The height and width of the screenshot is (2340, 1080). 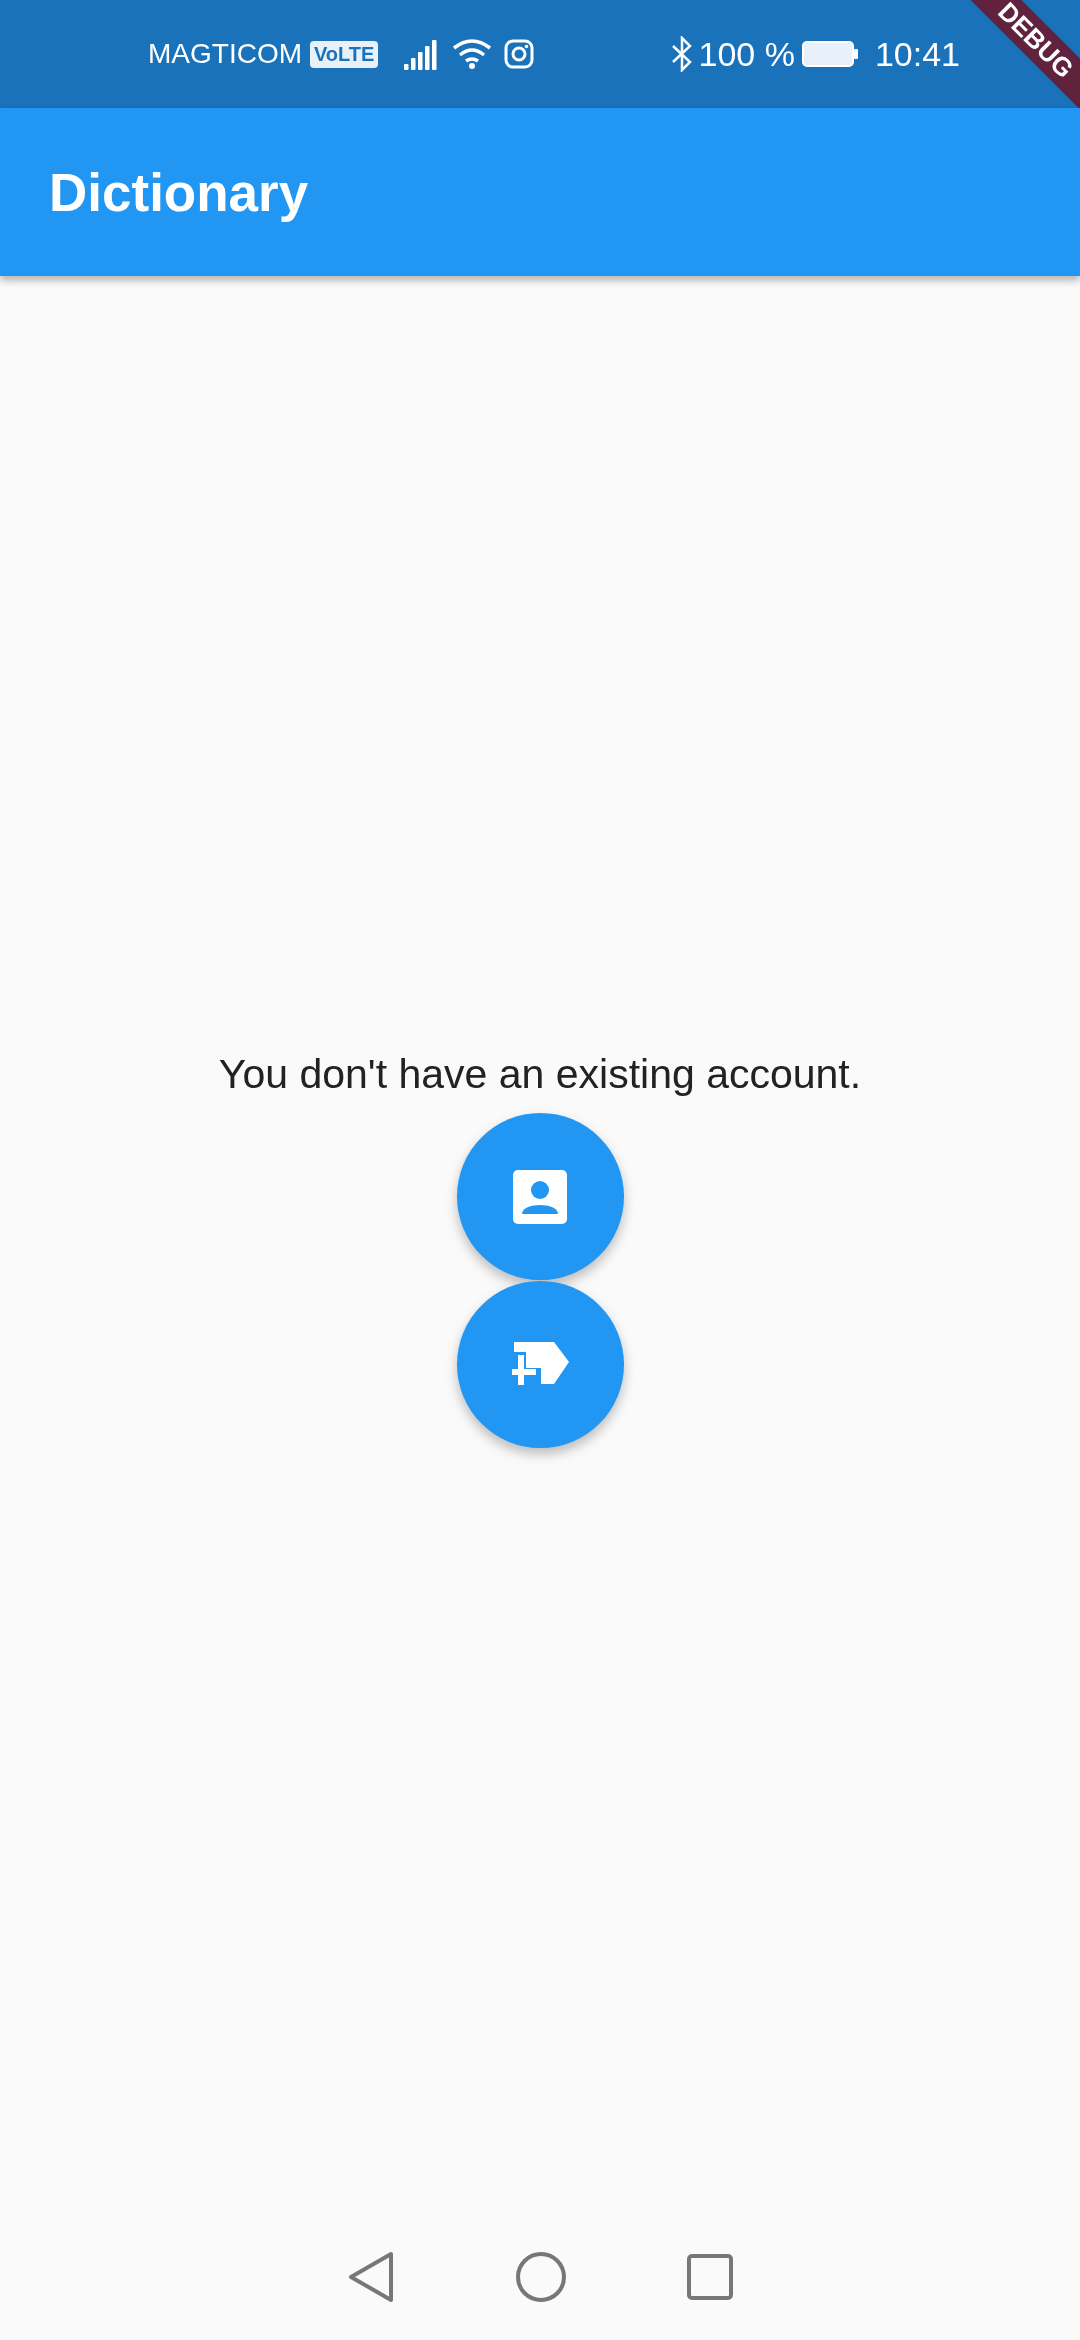 I want to click on contact-card-icon, so click(x=540, y=1196).